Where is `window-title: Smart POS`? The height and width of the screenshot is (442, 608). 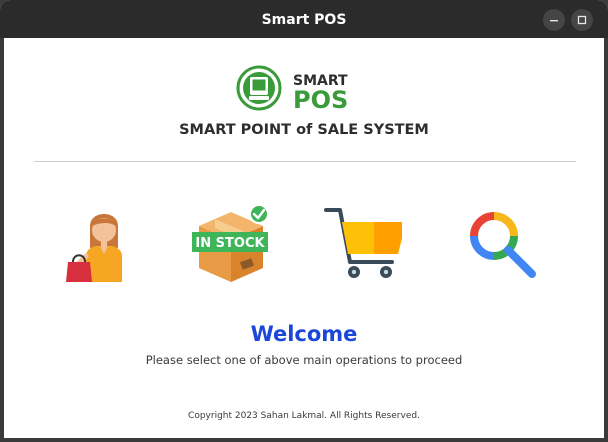
window-title: Smart POS is located at coordinates (304, 20).